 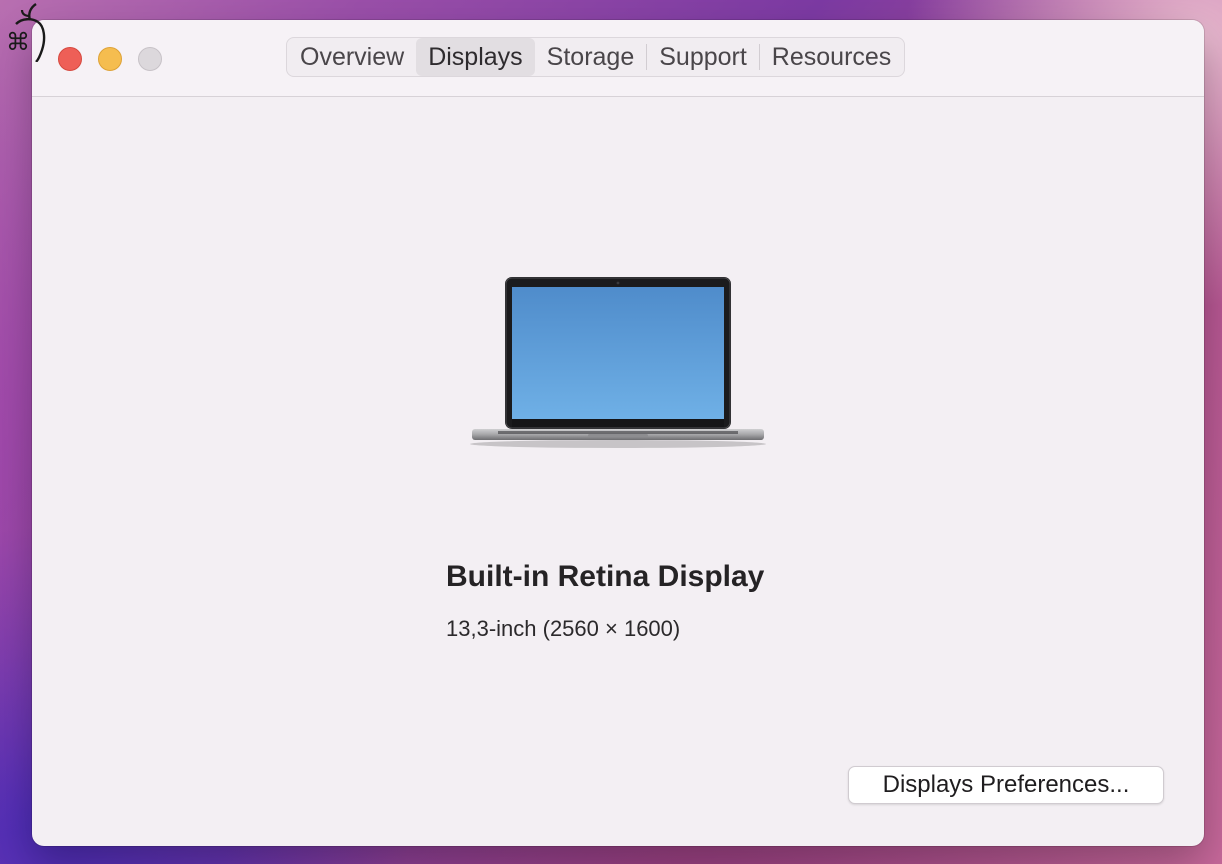 What do you see at coordinates (352, 57) in the screenshot?
I see `tab-overview: Overview` at bounding box center [352, 57].